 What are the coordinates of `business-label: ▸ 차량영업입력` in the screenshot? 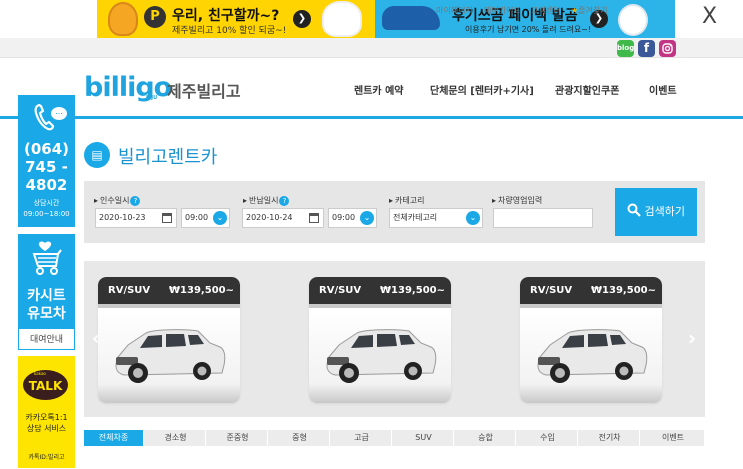 It's located at (517, 200).